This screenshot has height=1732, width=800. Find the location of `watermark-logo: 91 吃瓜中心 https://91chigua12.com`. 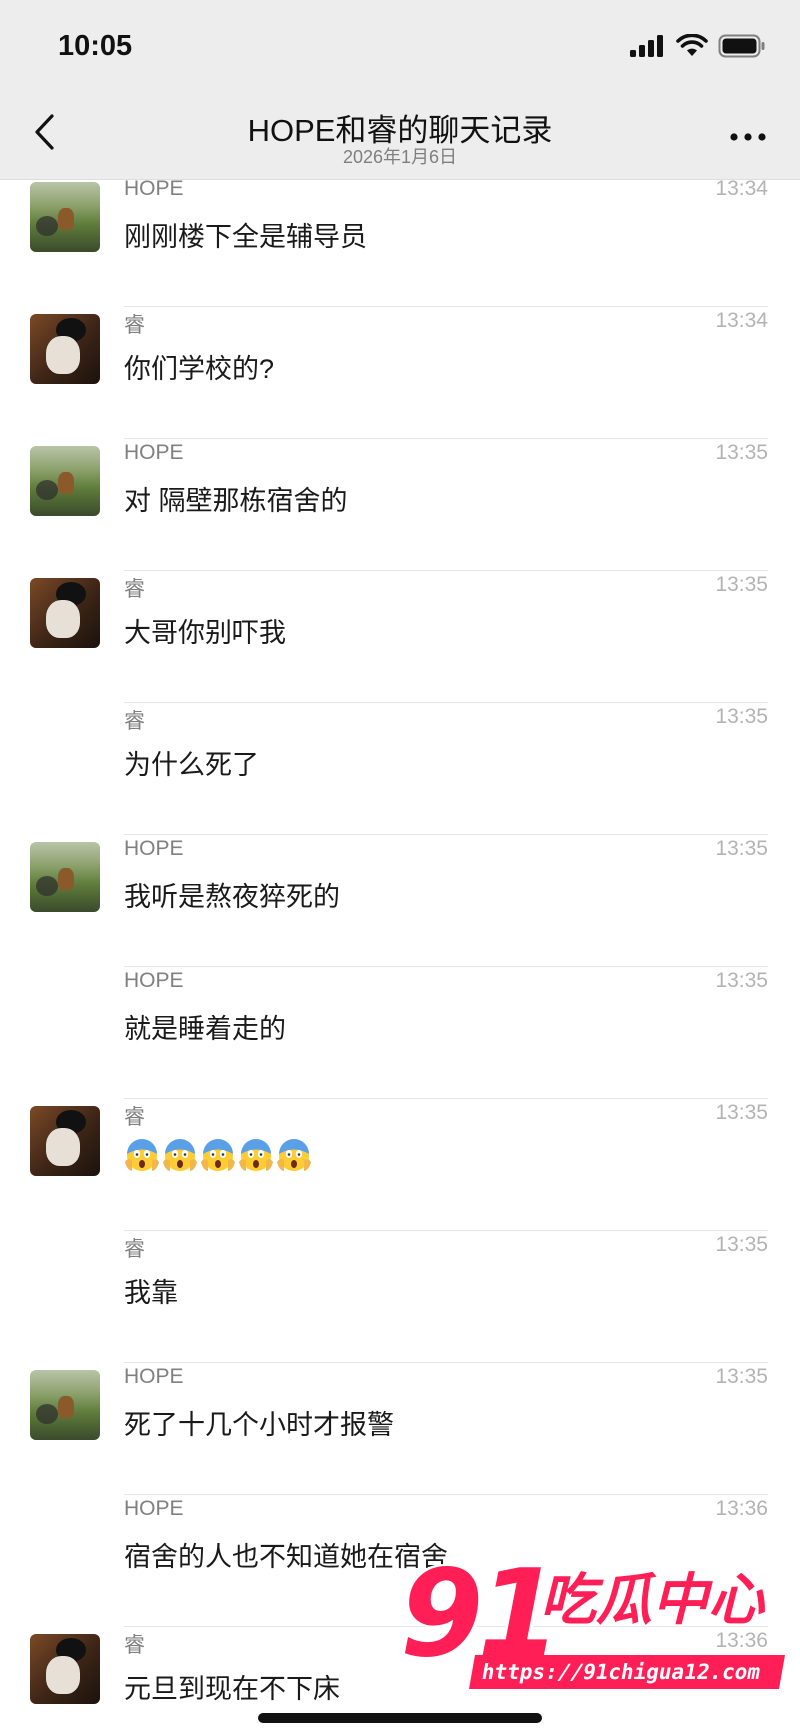

watermark-logo: 91 吃瓜中心 https://91chigua12.com is located at coordinates (595, 1642).